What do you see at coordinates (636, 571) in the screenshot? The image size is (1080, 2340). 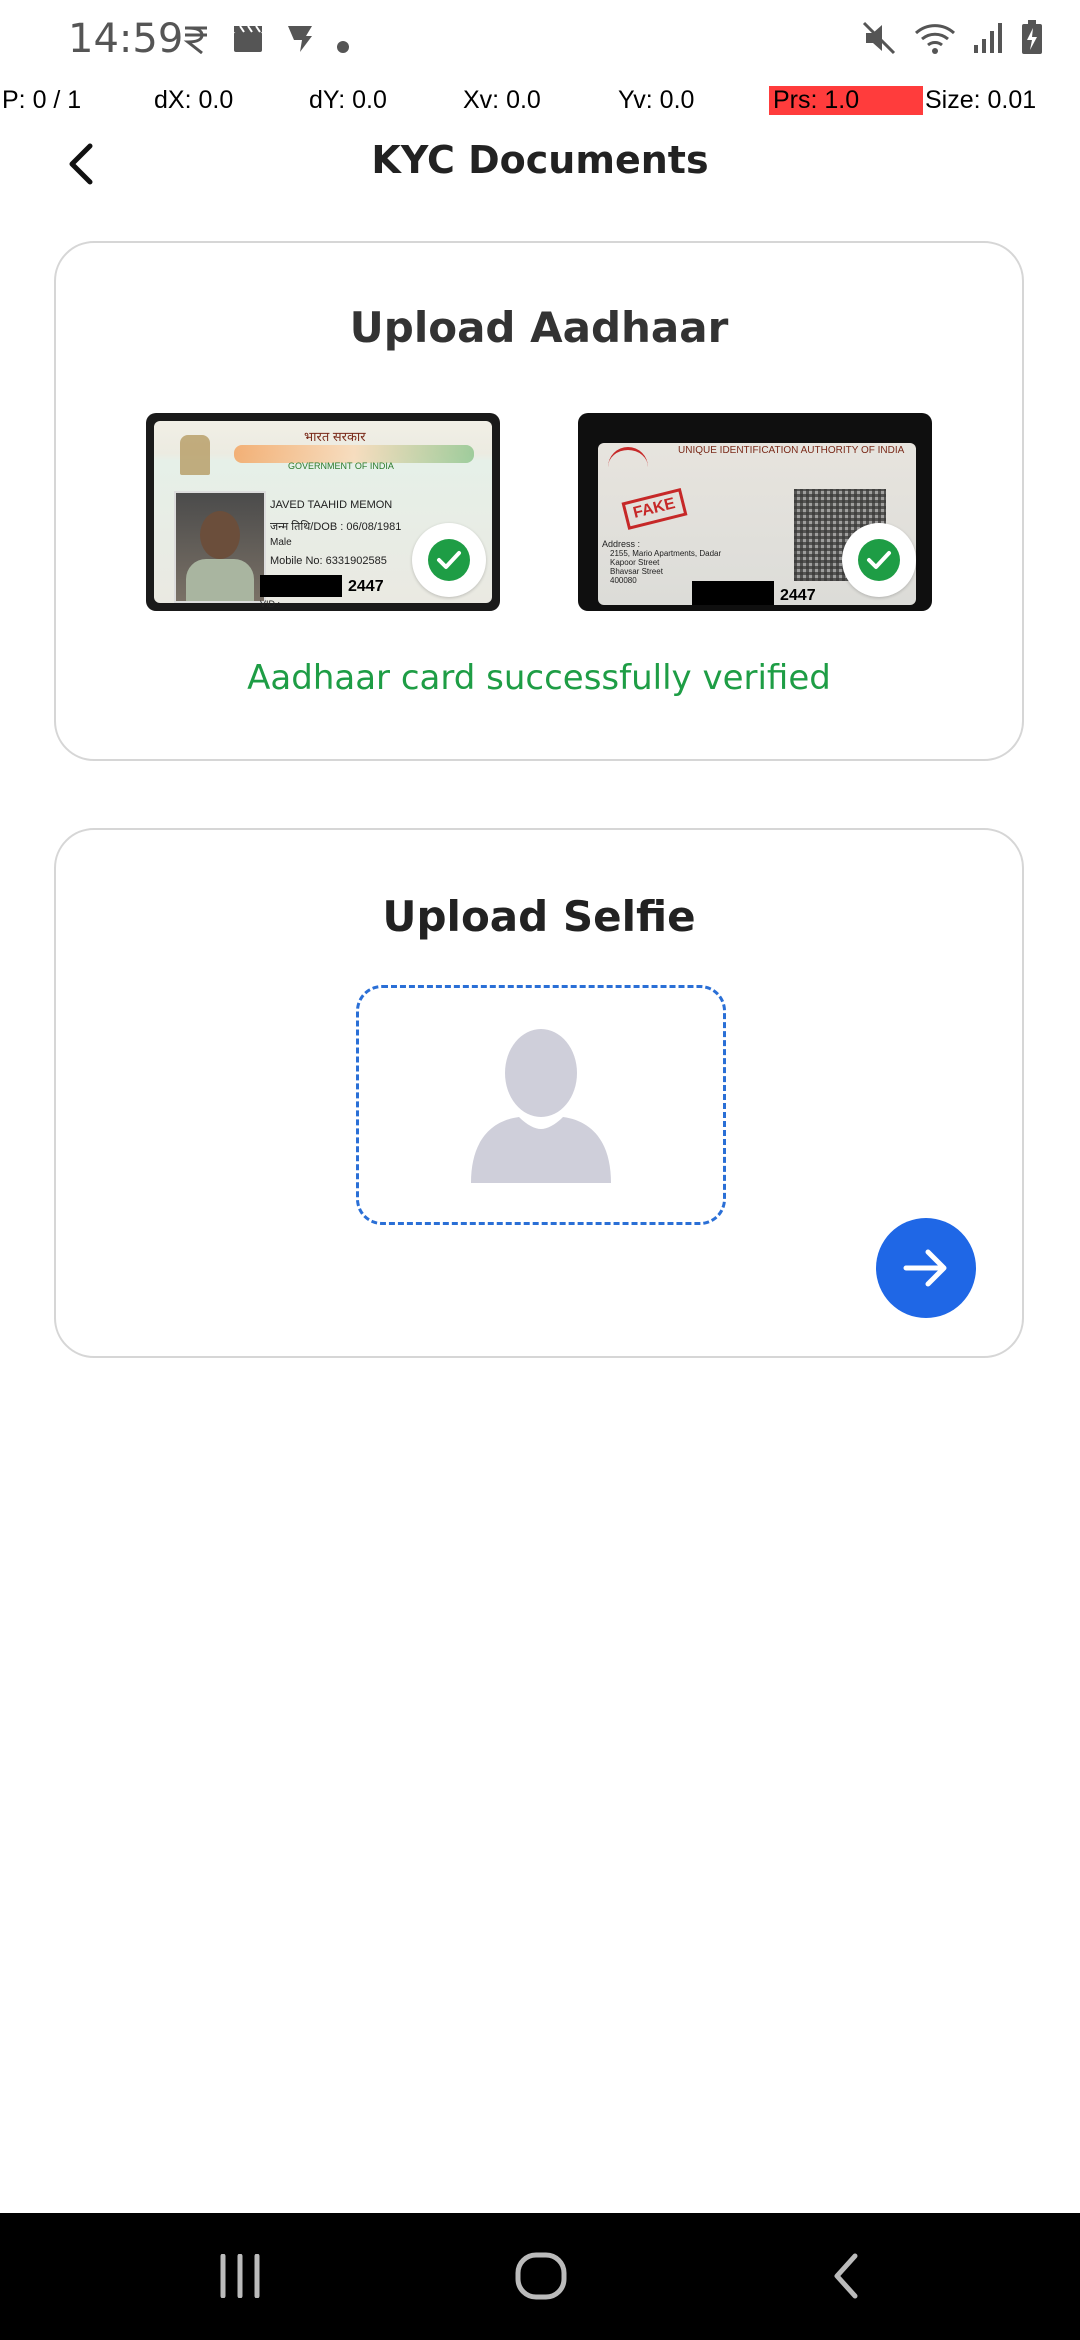 I see `address-line-3: Bhavsar Street` at bounding box center [636, 571].